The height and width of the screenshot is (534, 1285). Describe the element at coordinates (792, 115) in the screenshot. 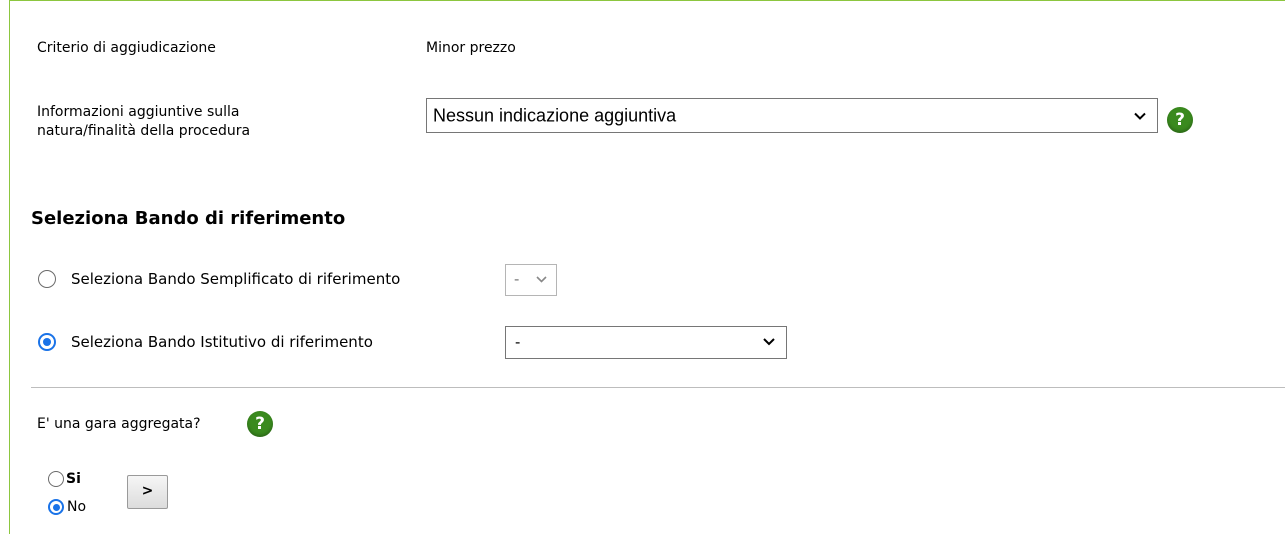

I see `info-aggiuntive-select: Nessun indicazione aggiuntiva` at that location.